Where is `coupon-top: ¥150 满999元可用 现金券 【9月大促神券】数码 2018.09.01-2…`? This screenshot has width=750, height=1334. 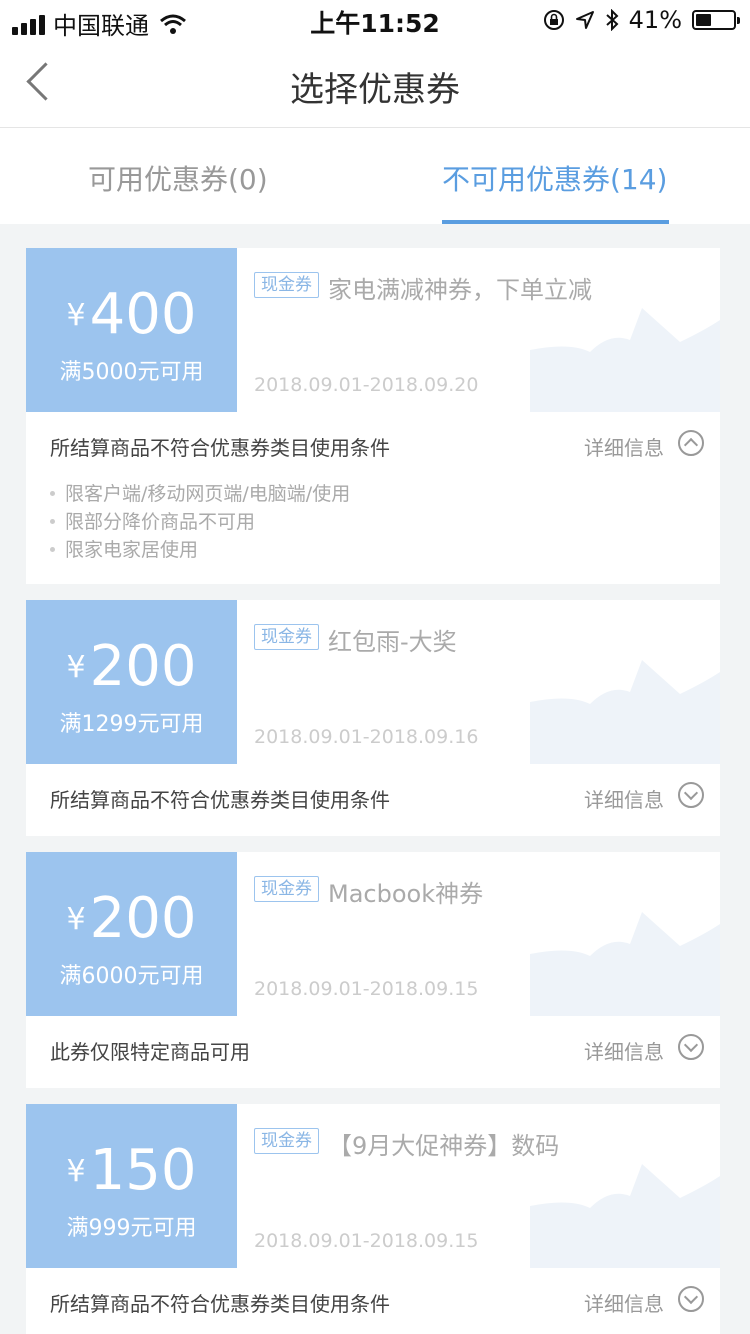 coupon-top: ¥150 满999元可用 现金券 【9月大促神券】数码 2018.09.01-2… is located at coordinates (373, 1186).